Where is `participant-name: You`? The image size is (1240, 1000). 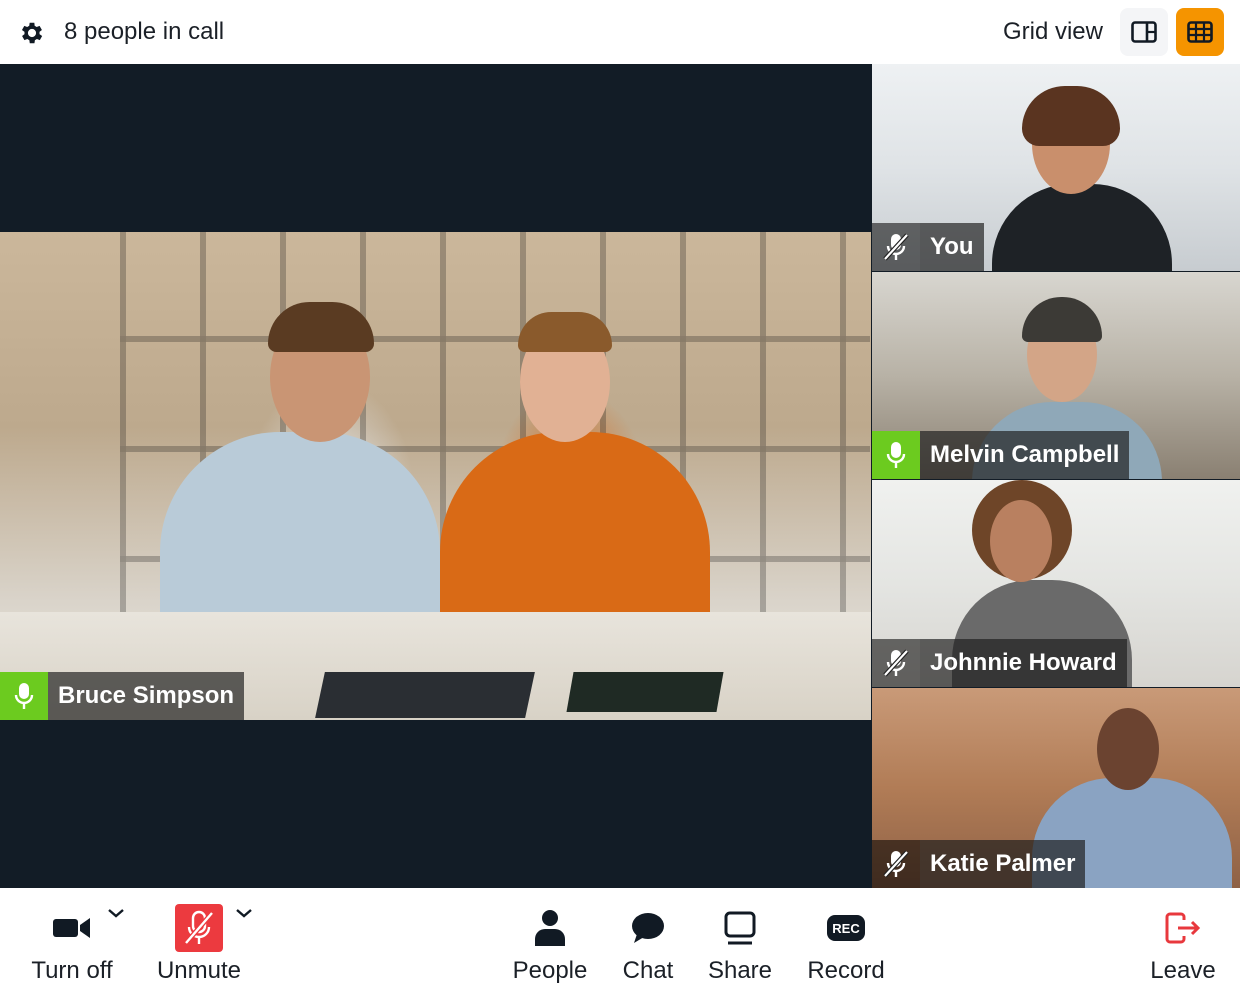 participant-name: You is located at coordinates (952, 247).